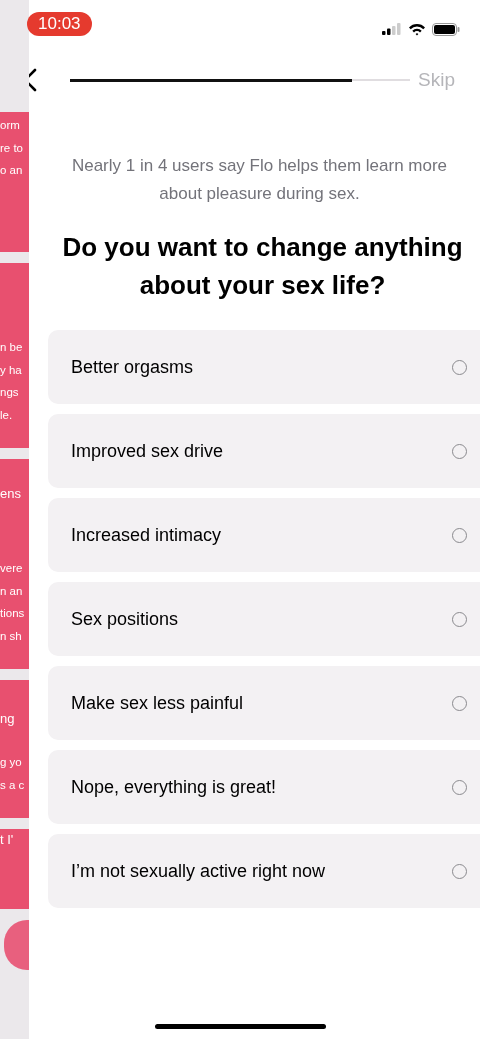 Image resolution: width=480 pixels, height=1039 pixels. What do you see at coordinates (11, 170) in the screenshot?
I see `card-text: o an` at bounding box center [11, 170].